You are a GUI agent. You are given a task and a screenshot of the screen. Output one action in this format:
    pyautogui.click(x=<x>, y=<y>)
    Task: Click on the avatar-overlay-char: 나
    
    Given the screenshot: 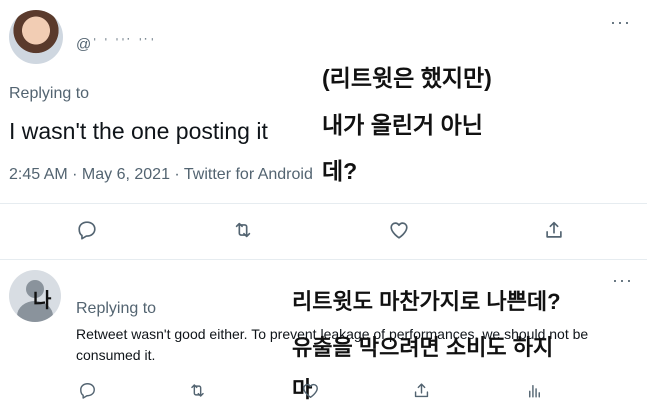 What is the action you would take?
    pyautogui.click(x=42, y=301)
    